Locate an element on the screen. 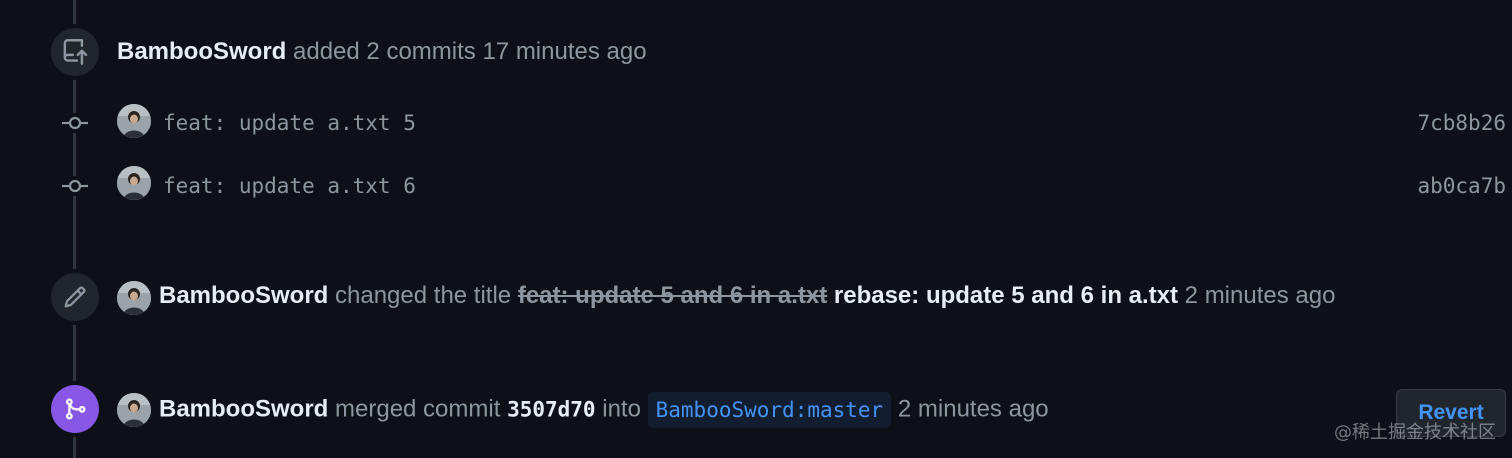  watermark: @稀土掘金技术社区 is located at coordinates (1415, 432).